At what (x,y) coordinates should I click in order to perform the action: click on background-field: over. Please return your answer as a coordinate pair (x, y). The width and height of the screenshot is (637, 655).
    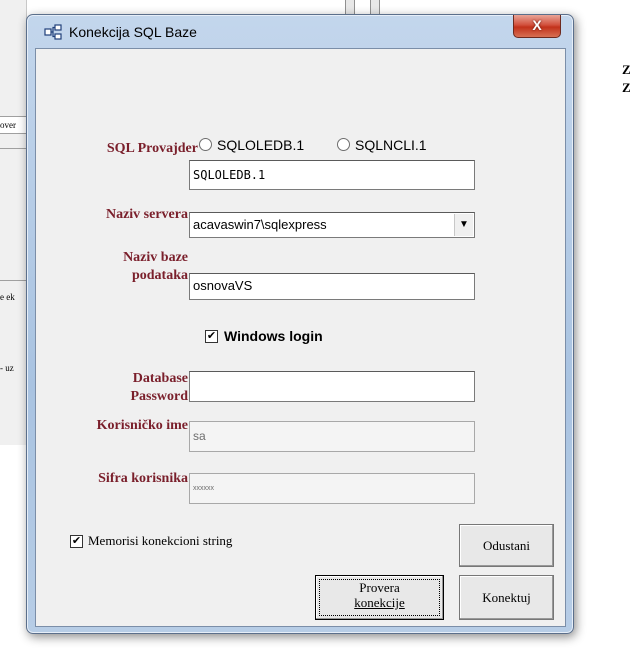
    Looking at the image, I should click on (13, 125).